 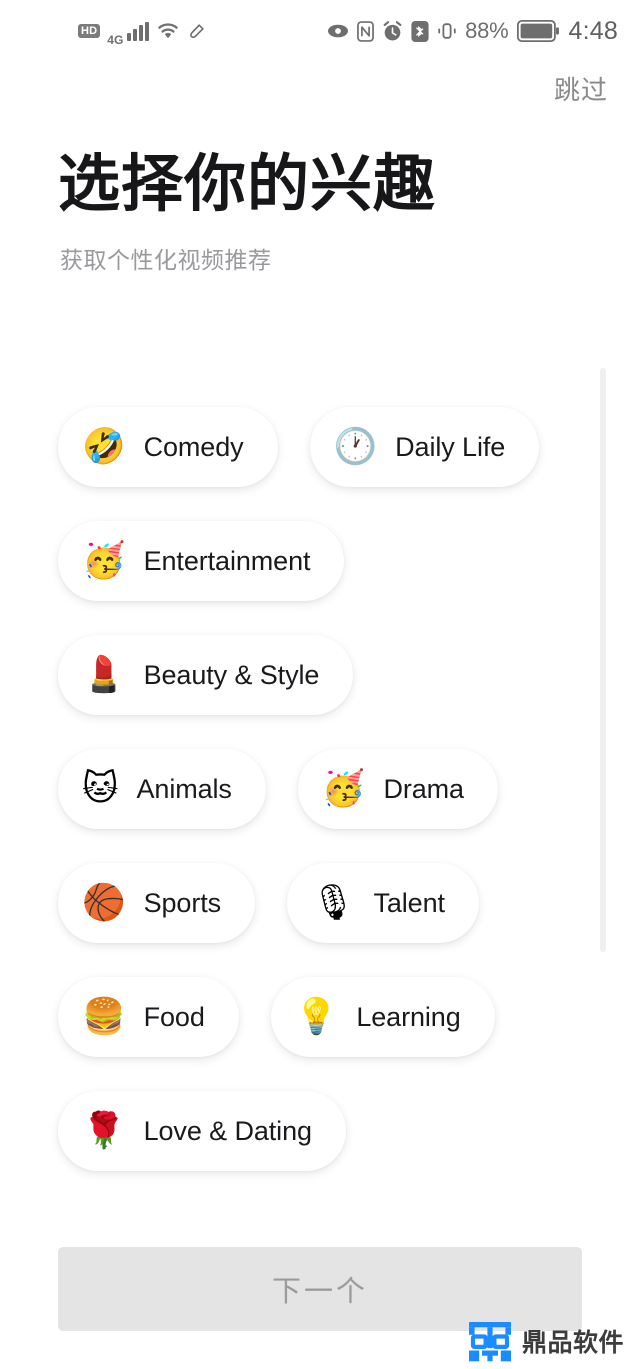 I want to click on skip-button: 跳过, so click(x=581, y=88).